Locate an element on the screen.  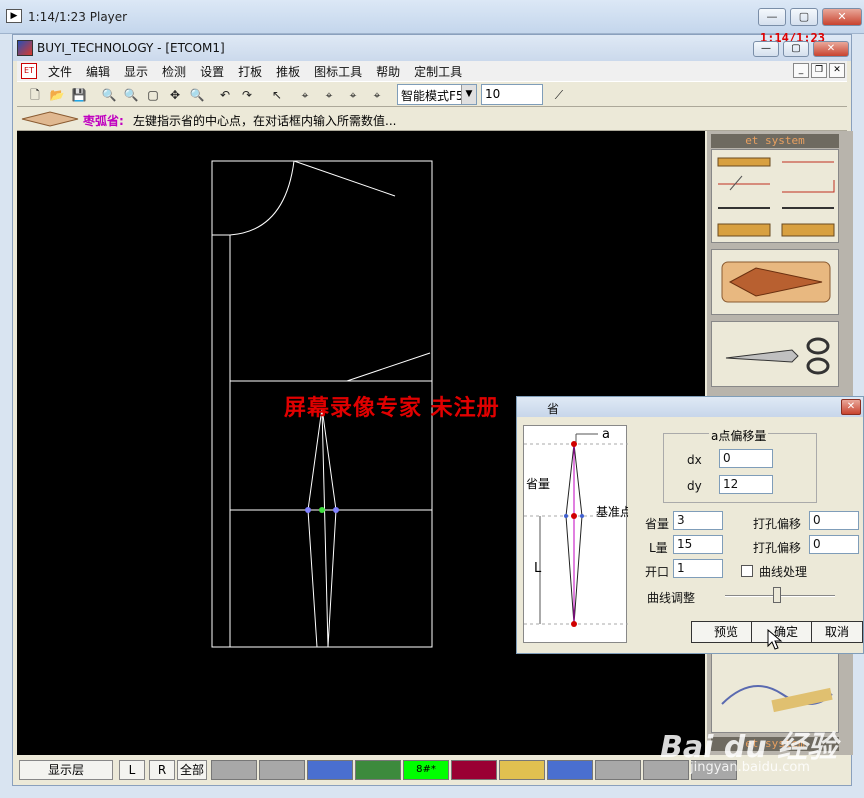
app-close-button: ✕ is located at coordinates (831, 49).